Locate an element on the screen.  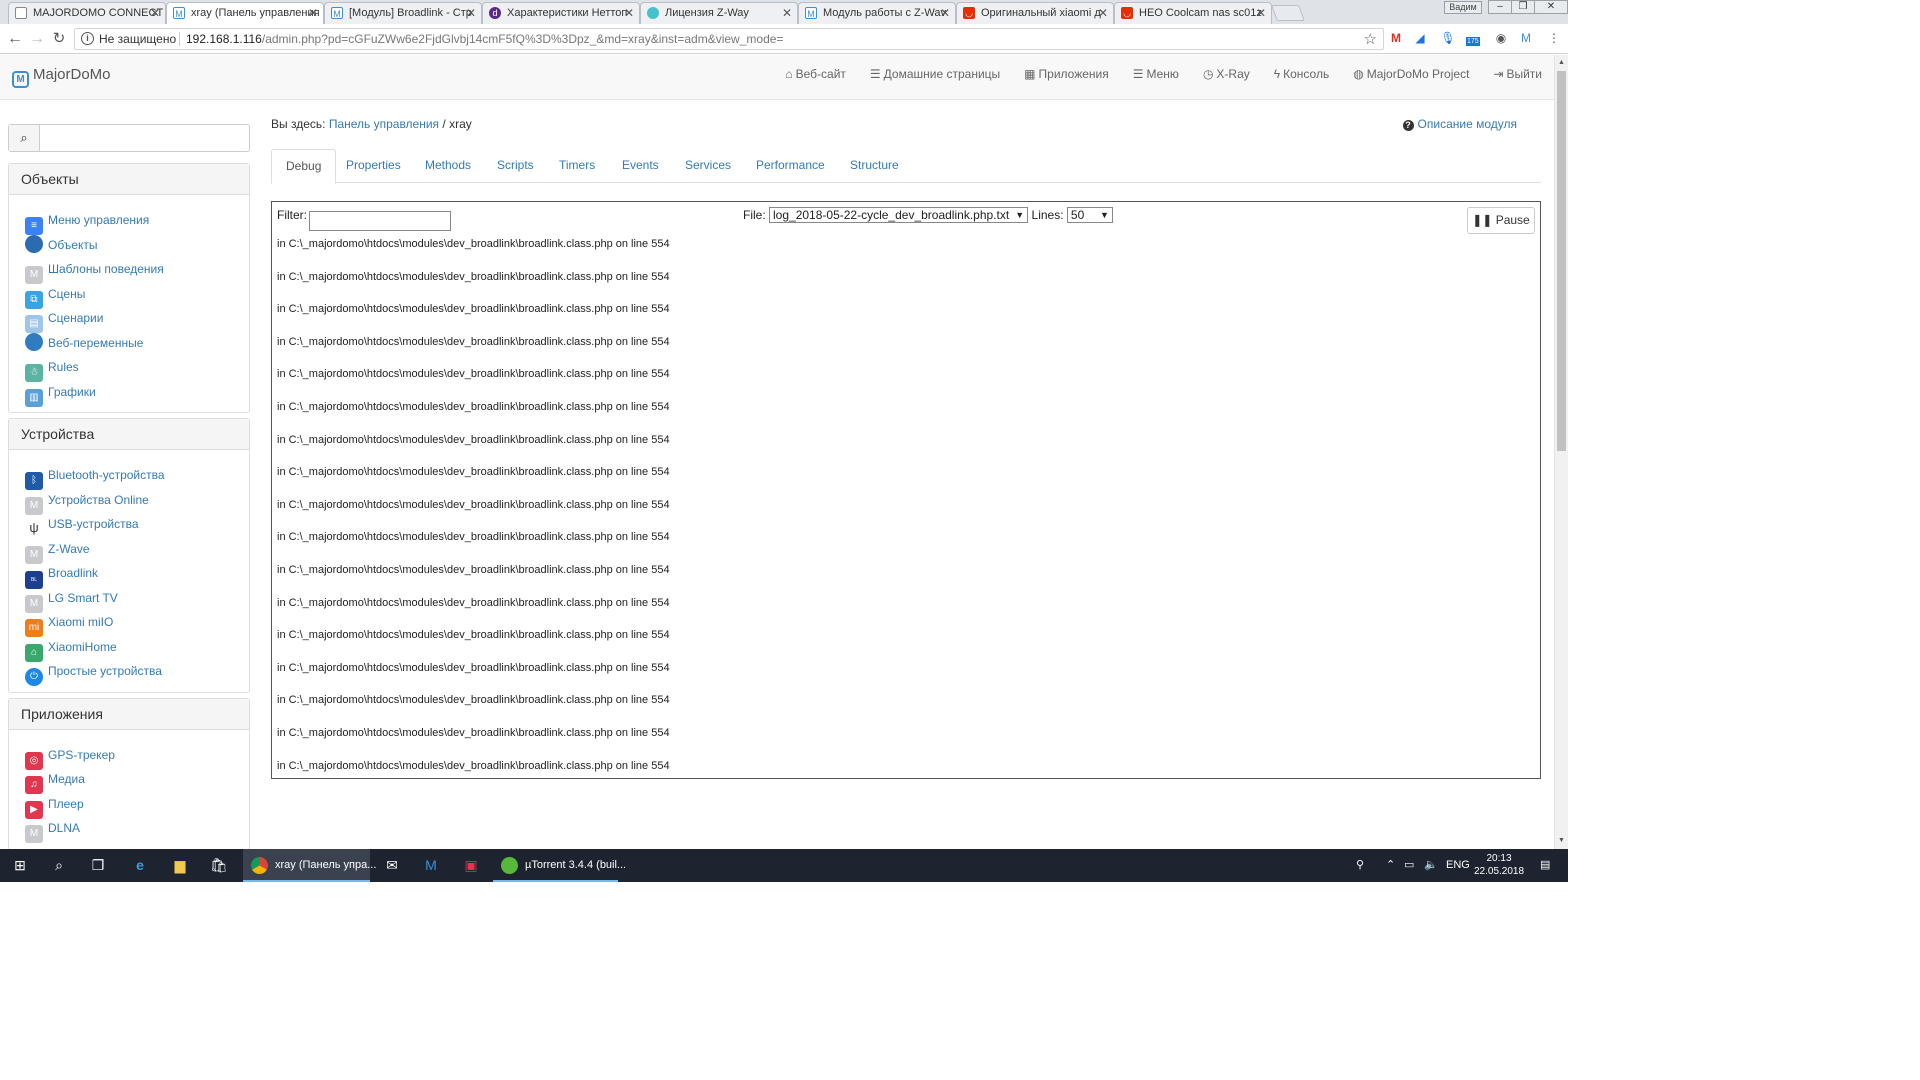
sidebar-item-broadlink: BL Broadlink is located at coordinates (137, 575).